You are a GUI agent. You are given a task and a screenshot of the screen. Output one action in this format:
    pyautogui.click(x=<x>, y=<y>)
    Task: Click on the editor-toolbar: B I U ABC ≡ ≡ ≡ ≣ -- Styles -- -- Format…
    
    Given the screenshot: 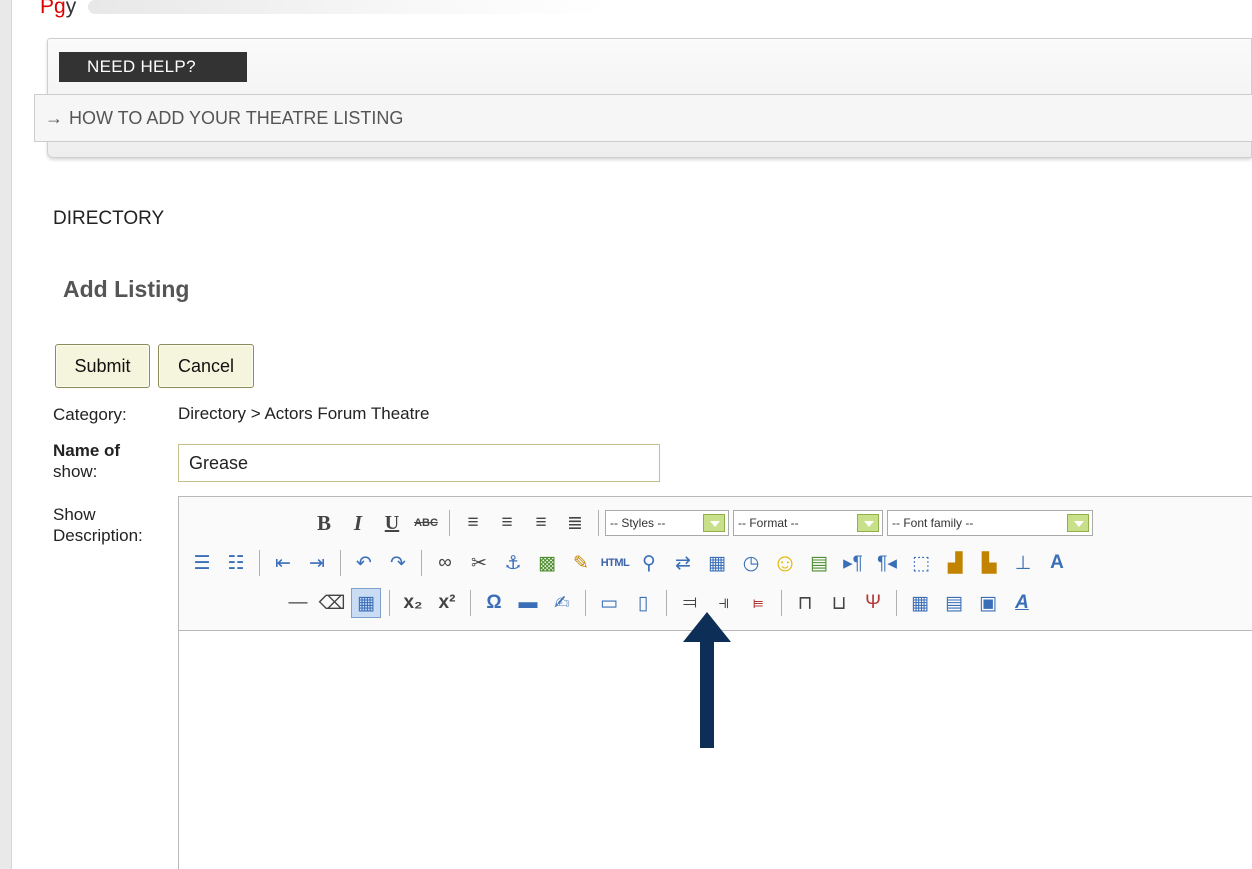 What is the action you would take?
    pyautogui.click(x=715, y=564)
    